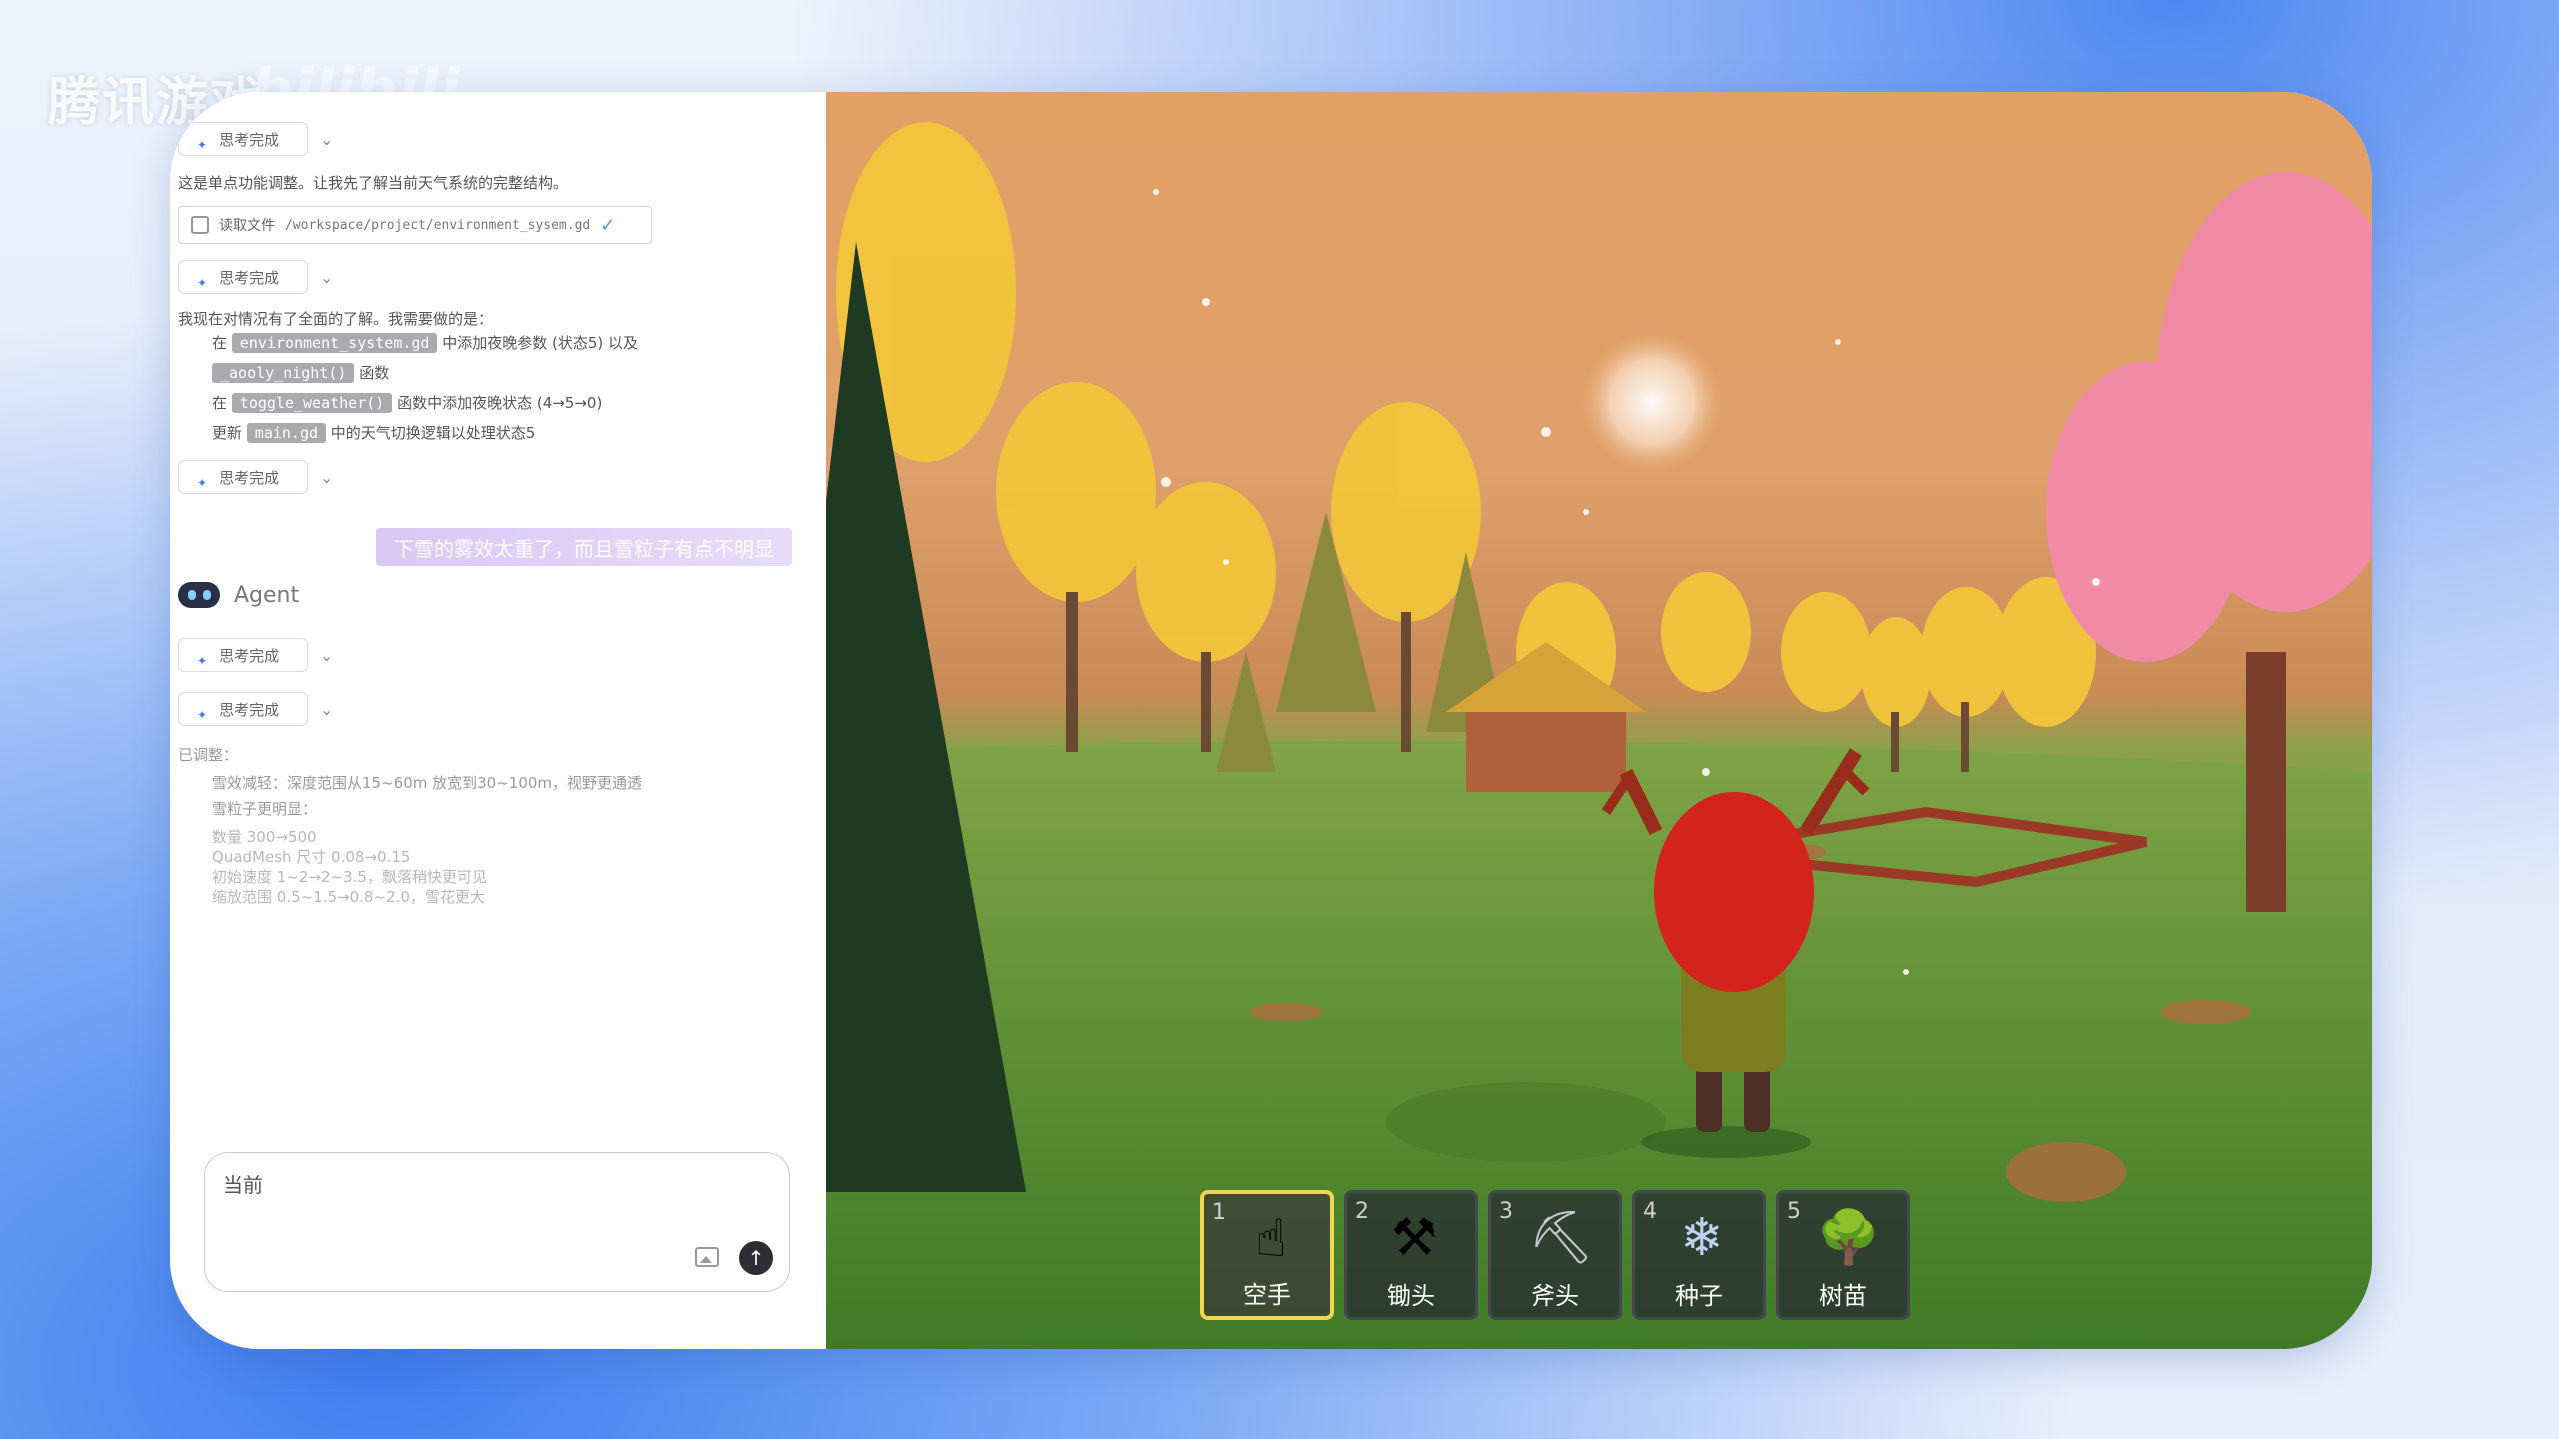  I want to click on plan-item: 在 environment_system.gd 中添加夜晚参数 (状态5) 以及, so click(425, 342).